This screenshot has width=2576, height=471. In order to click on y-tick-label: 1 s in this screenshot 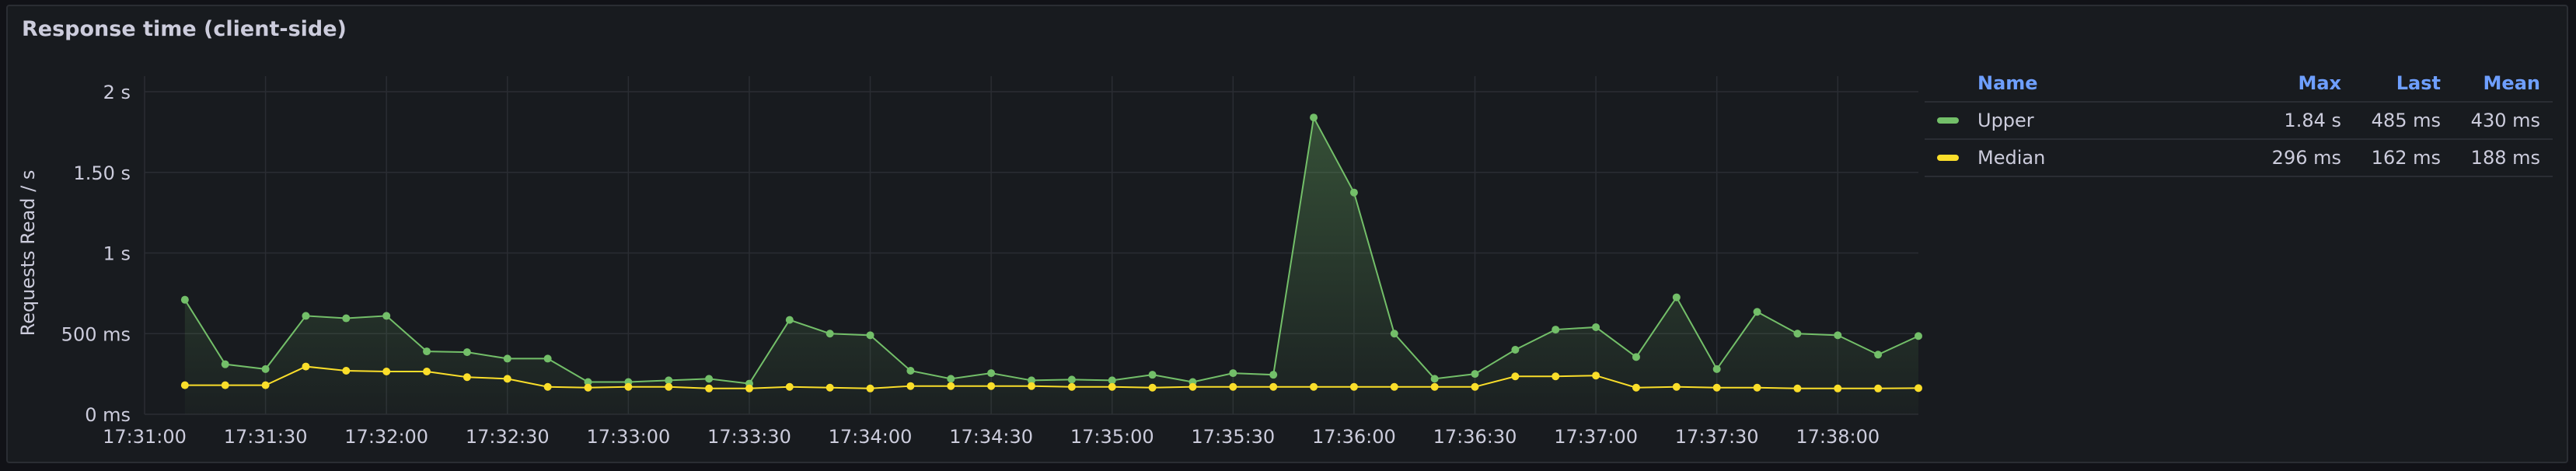, I will do `click(117, 254)`.